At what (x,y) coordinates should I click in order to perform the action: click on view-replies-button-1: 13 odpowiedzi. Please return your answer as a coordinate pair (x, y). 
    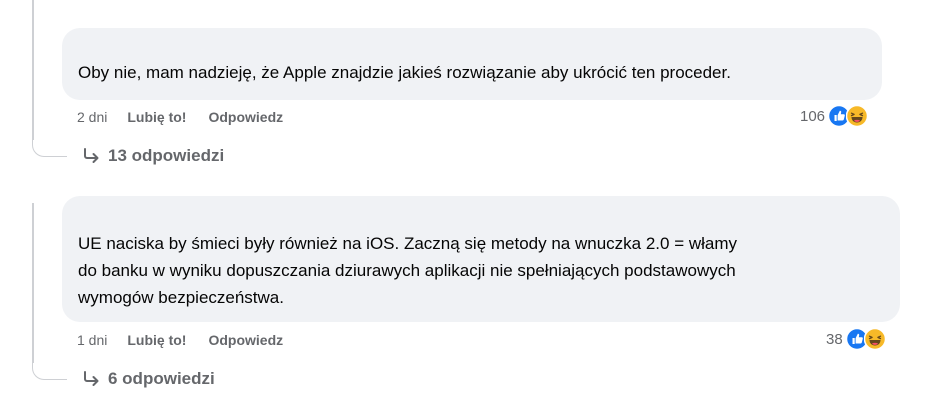
    Looking at the image, I should click on (153, 156).